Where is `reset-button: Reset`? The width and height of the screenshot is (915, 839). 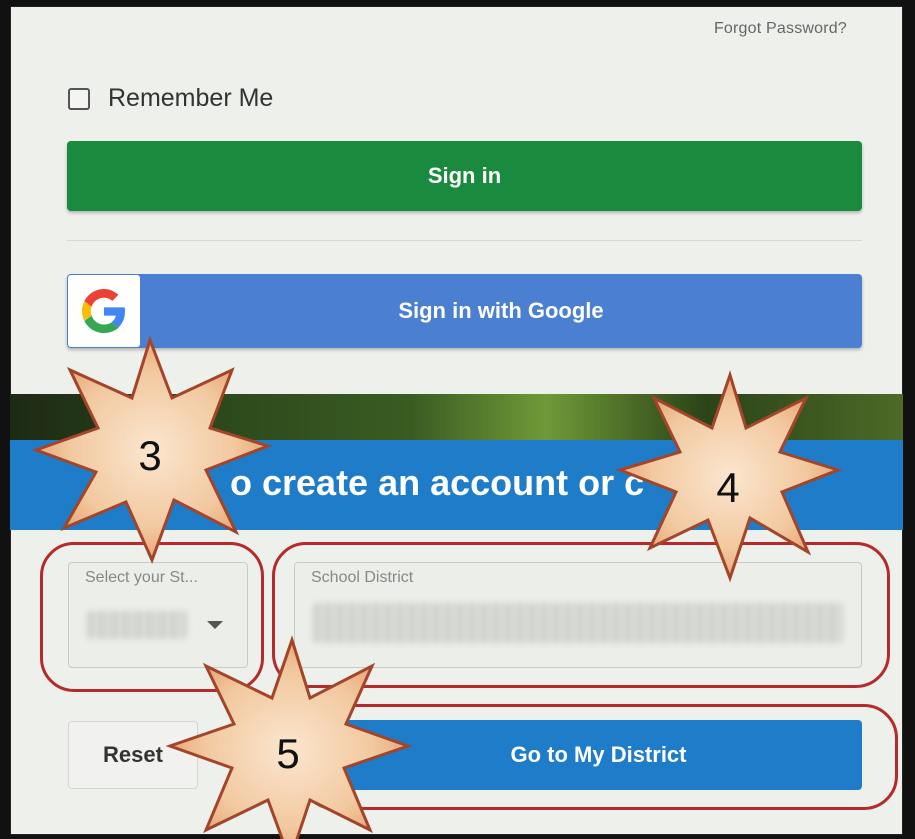
reset-button: Reset is located at coordinates (133, 755).